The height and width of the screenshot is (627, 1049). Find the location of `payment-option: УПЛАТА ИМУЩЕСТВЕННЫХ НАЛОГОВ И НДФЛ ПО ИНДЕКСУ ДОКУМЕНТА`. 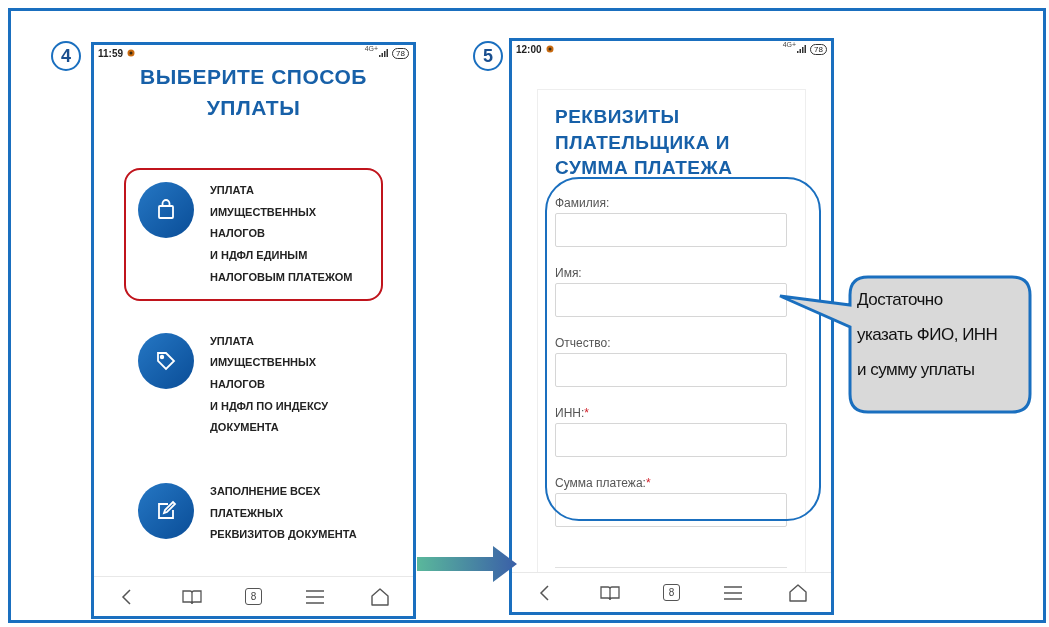

payment-option: УПЛАТА ИМУЩЕСТВЕННЫХ НАЛОГОВ И НДФЛ ПО ИНДЕКСУ ДОКУМЕНТА is located at coordinates (253, 385).